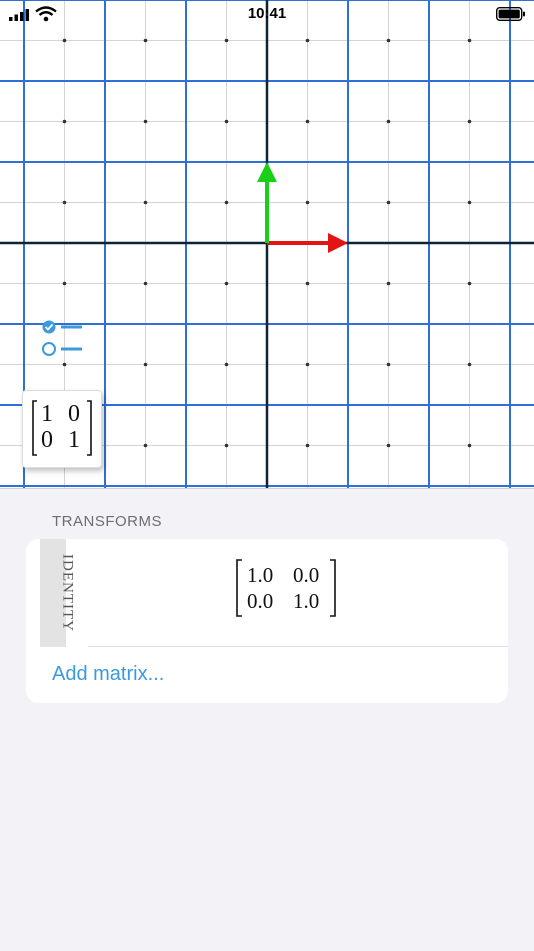  Describe the element at coordinates (286, 588) in the screenshot. I see `transform-matrix: 1.0 0.0 0.0 1.0` at that location.